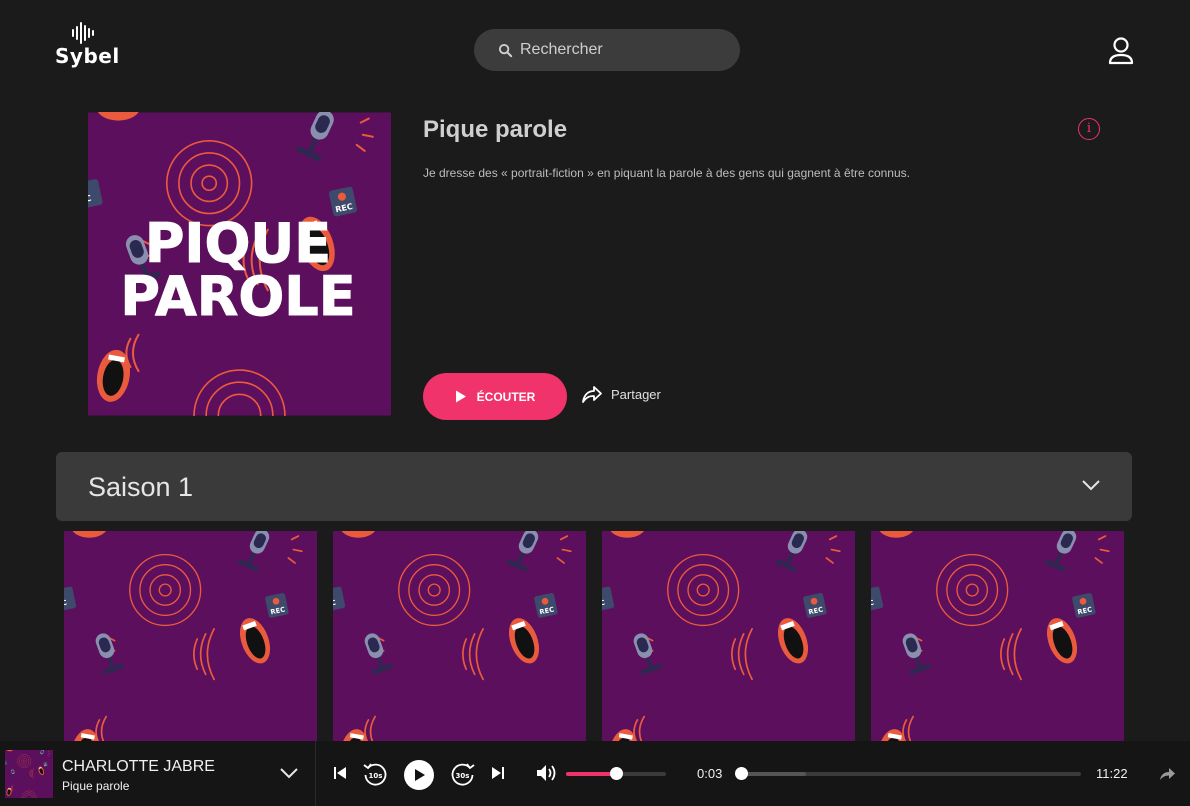 The width and height of the screenshot is (1190, 806). Describe the element at coordinates (340, 773) in the screenshot. I see `skip-previous-icon` at that location.